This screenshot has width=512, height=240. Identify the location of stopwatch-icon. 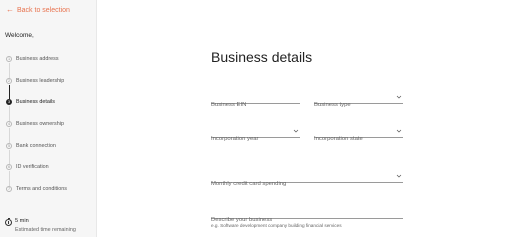
(8, 222).